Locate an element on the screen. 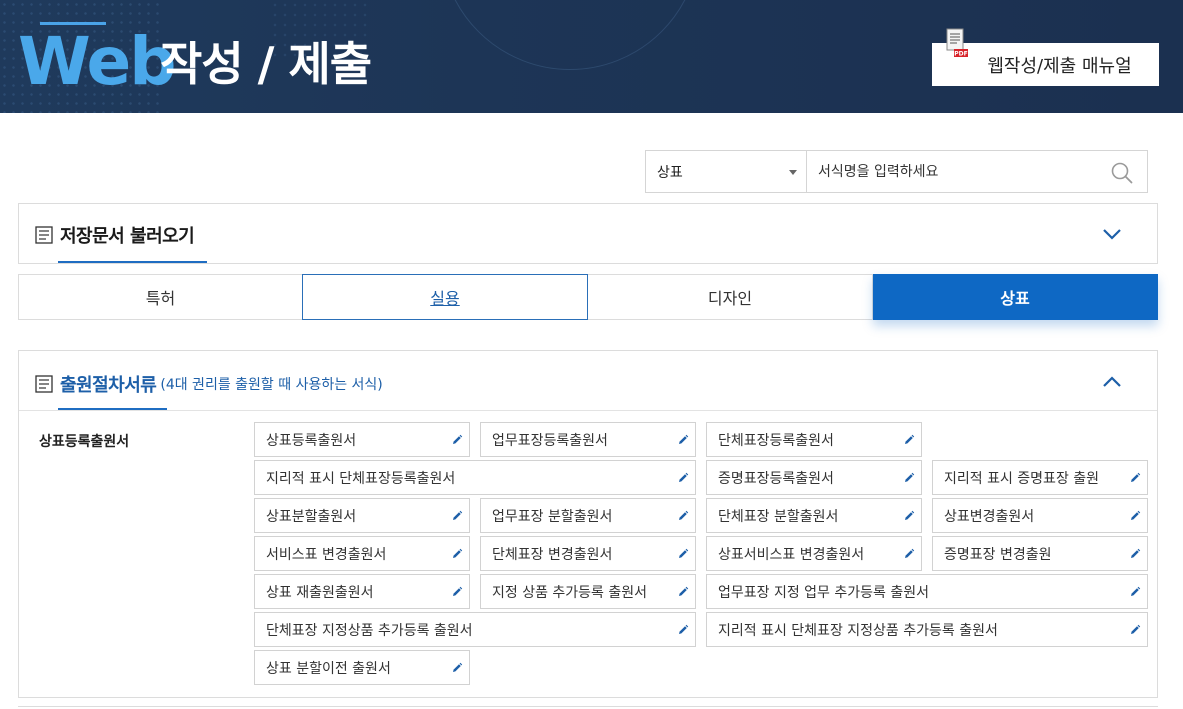 Image resolution: width=1183 pixels, height=709 pixels. saved-documents-panel: 저장문서 불러오기 is located at coordinates (588, 233).